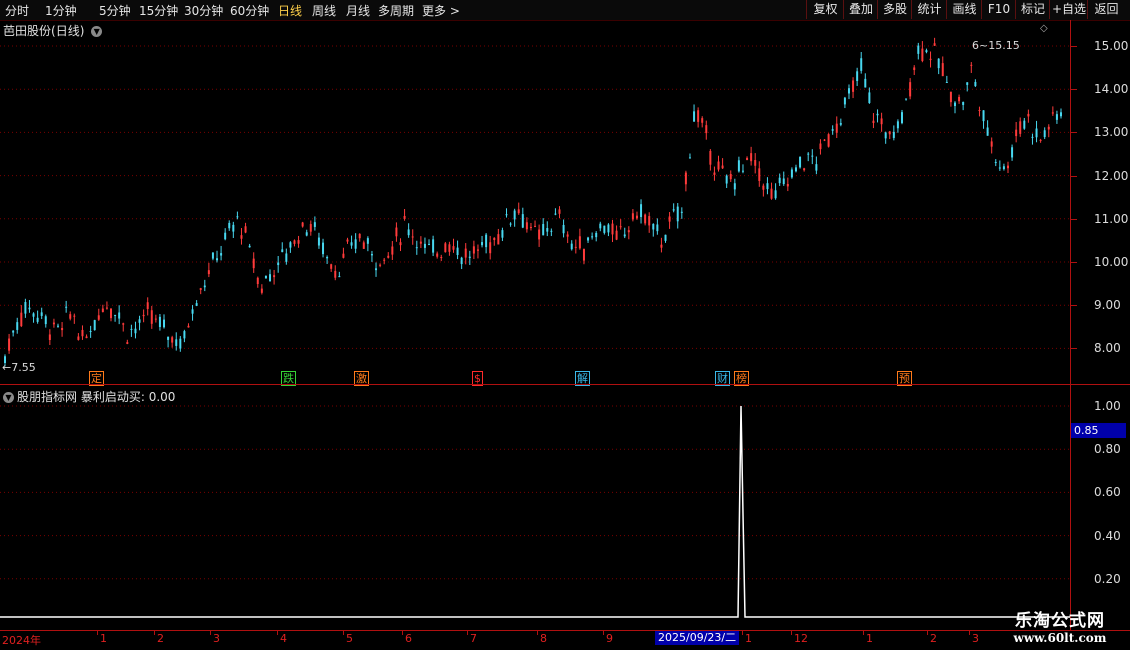 The width and height of the screenshot is (1130, 650). What do you see at coordinates (964, 9) in the screenshot?
I see `draw-line-button: 画线` at bounding box center [964, 9].